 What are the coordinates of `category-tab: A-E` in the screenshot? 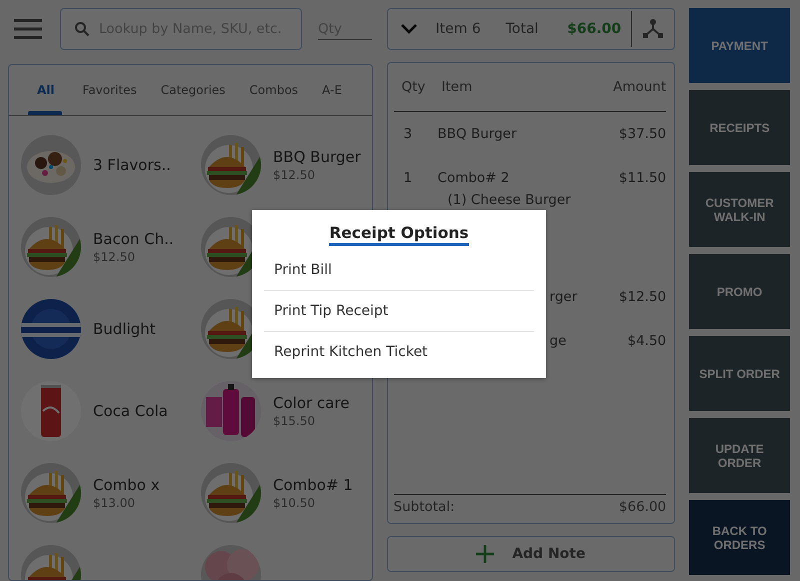 It's located at (332, 90).